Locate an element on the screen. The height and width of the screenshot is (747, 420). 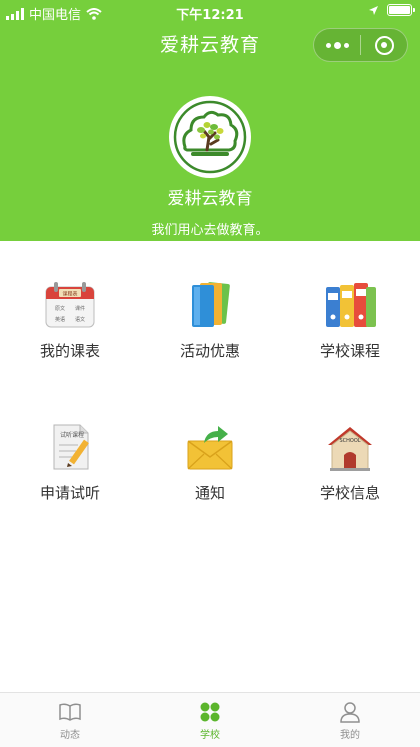
menu-label: 通知 is located at coordinates (209, 493).